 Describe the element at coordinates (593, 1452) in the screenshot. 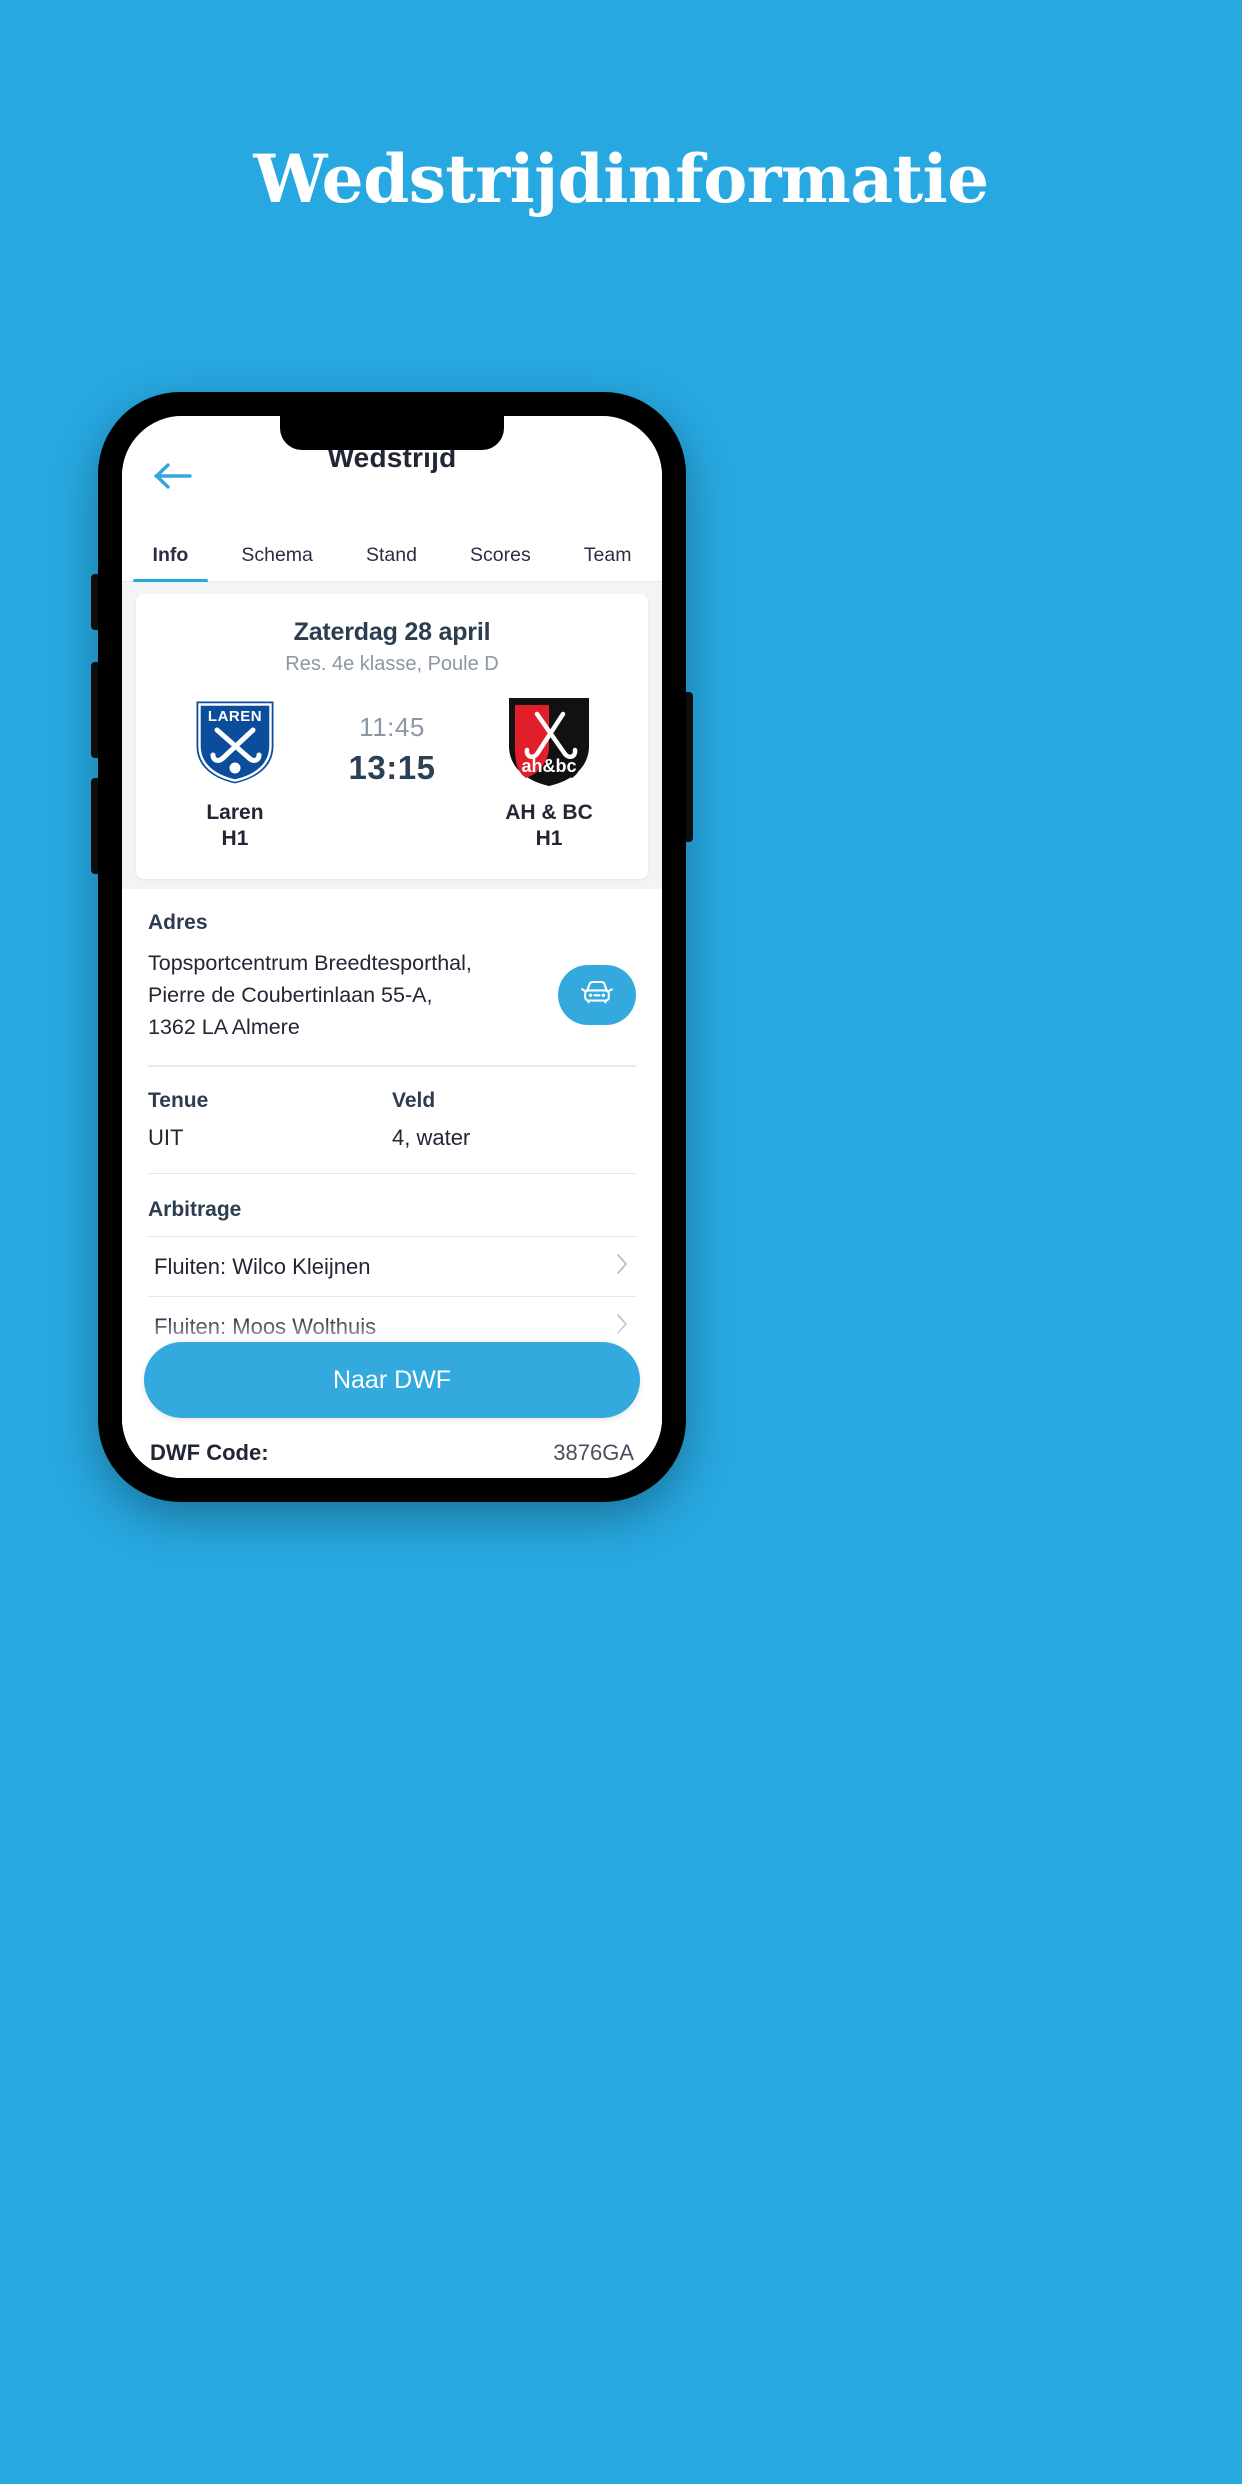

I see `dwf-code-value: 3876GA` at that location.